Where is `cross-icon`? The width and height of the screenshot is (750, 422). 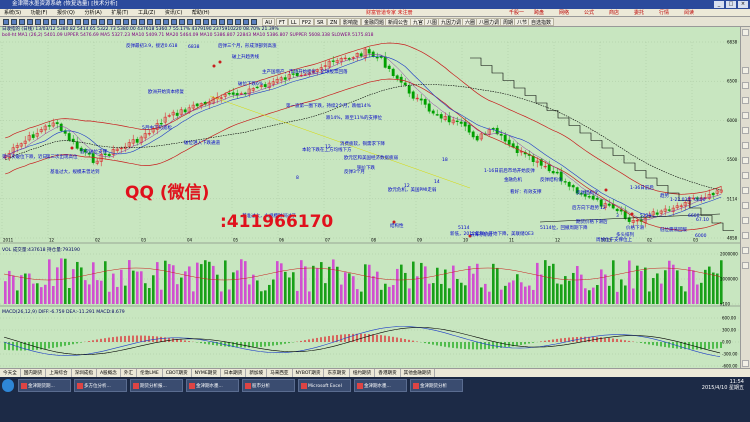 cross-icon is located at coordinates (86, 22).